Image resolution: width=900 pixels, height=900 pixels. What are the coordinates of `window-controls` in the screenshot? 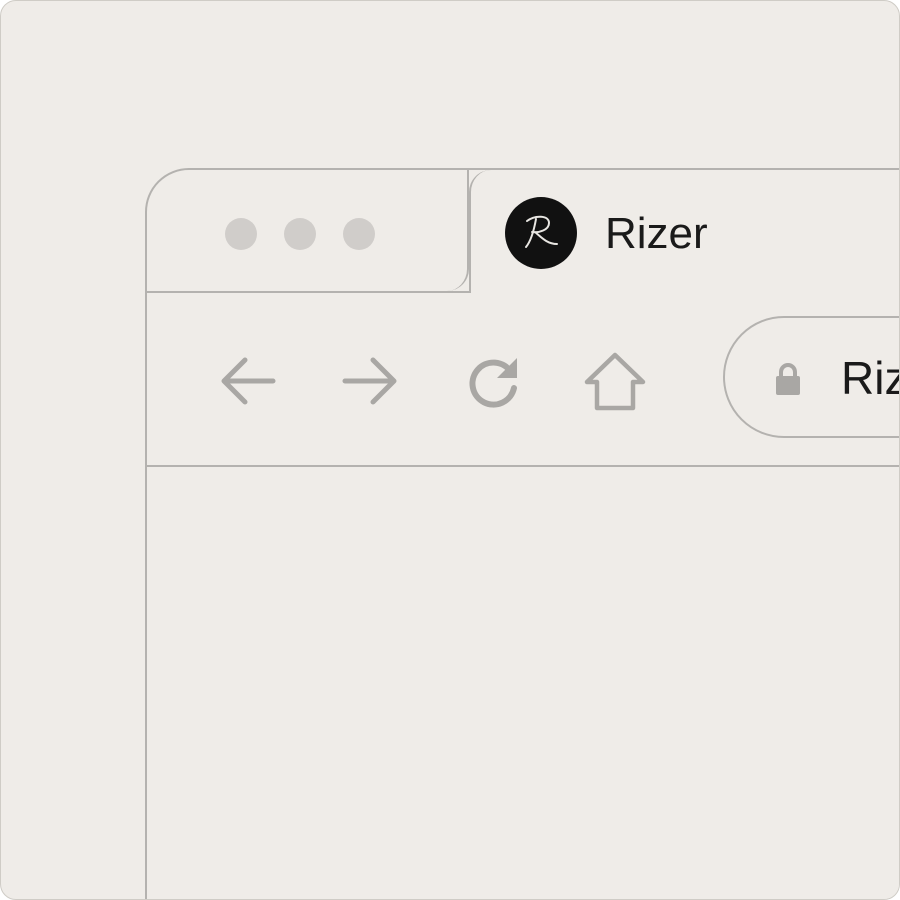 It's located at (300, 234).